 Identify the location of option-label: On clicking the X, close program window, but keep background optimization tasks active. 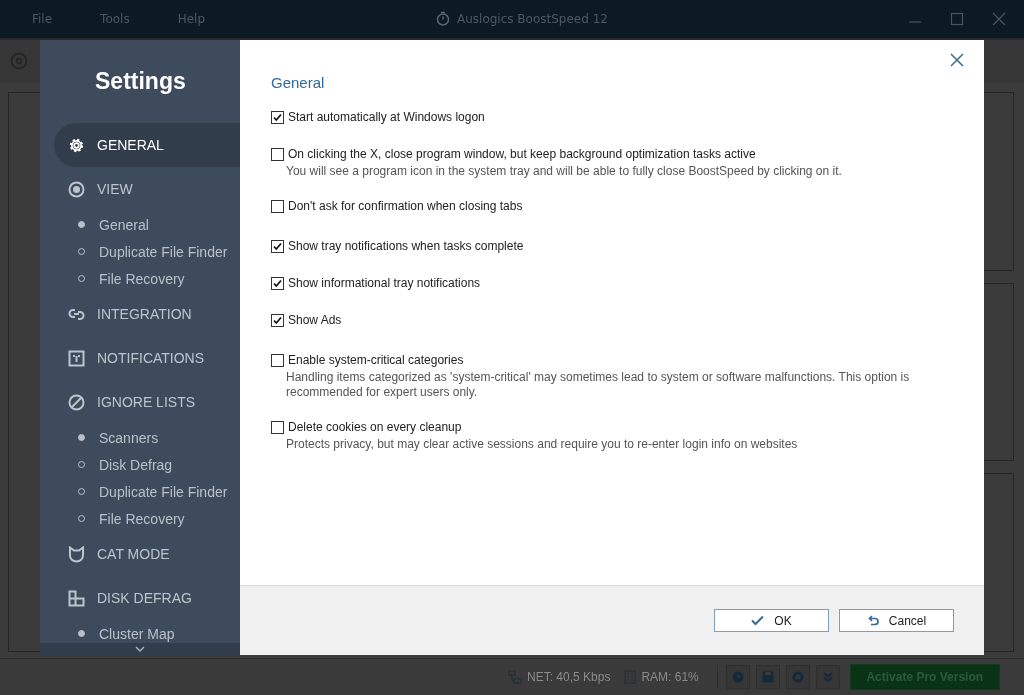
(522, 154).